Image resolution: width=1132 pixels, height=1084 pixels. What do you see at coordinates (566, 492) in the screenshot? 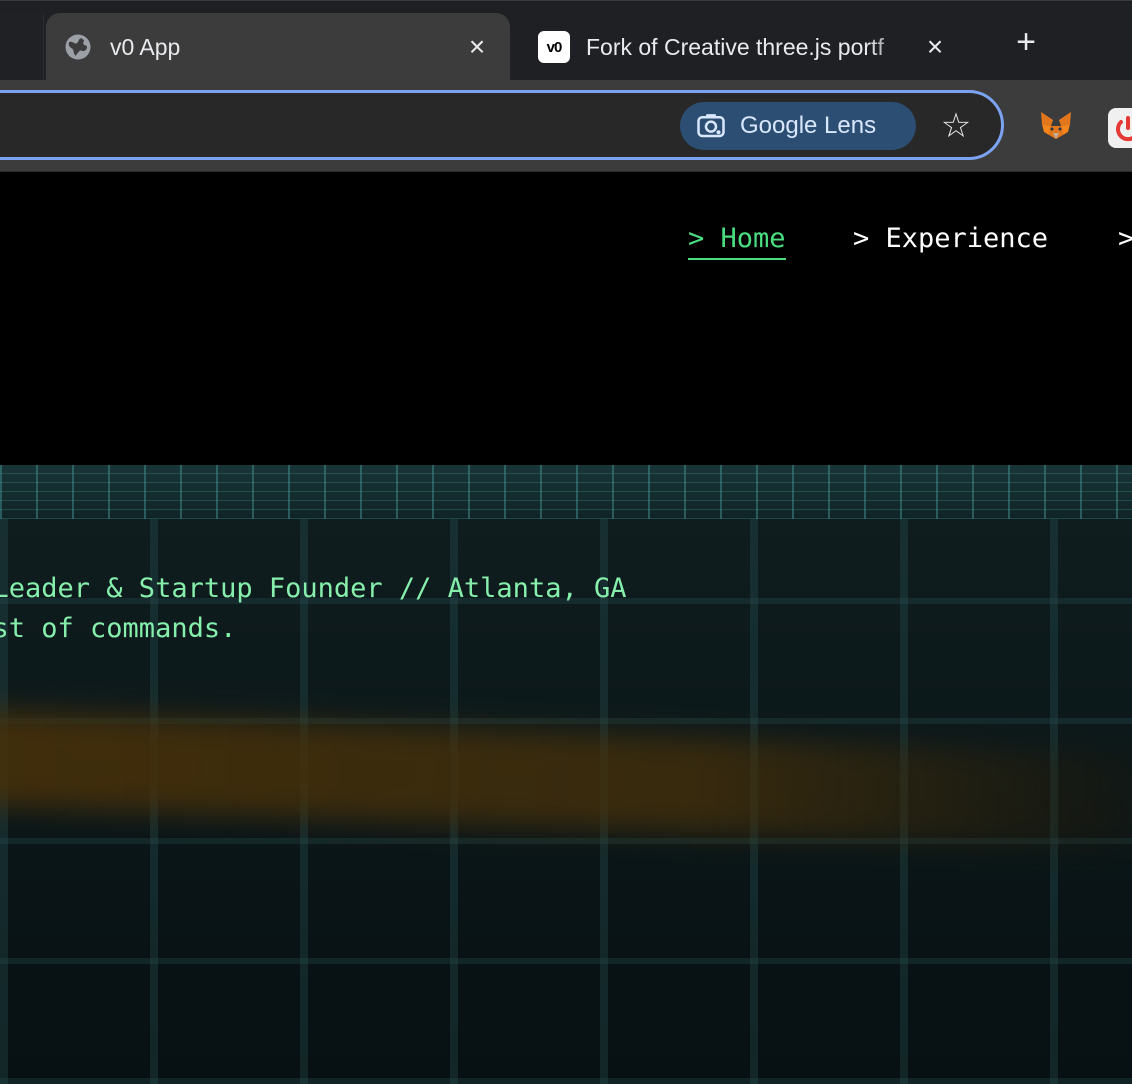
I see `grid-horizon` at bounding box center [566, 492].